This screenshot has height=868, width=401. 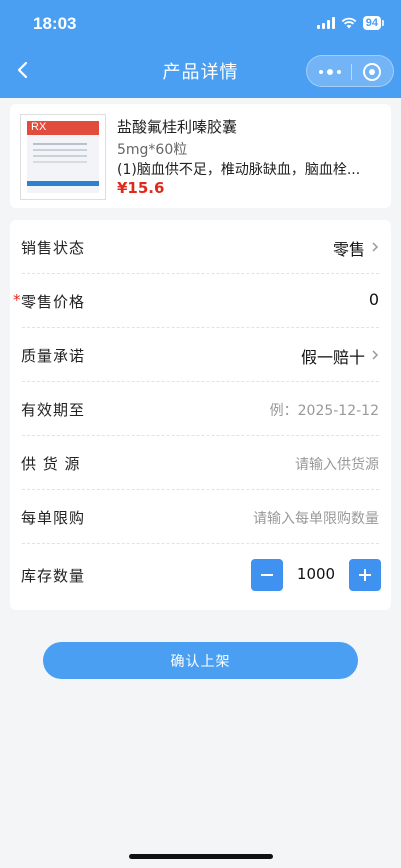 What do you see at coordinates (63, 157) in the screenshot?
I see `product-image: RX` at bounding box center [63, 157].